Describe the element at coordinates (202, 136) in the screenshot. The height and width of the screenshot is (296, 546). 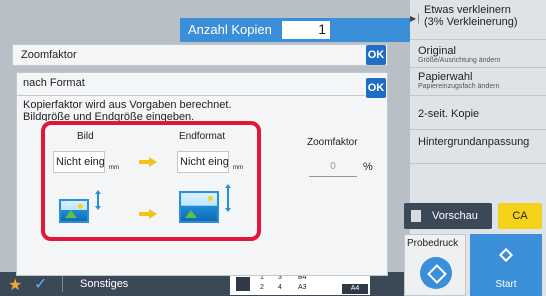
I see `endformat-label: Endformat` at that location.